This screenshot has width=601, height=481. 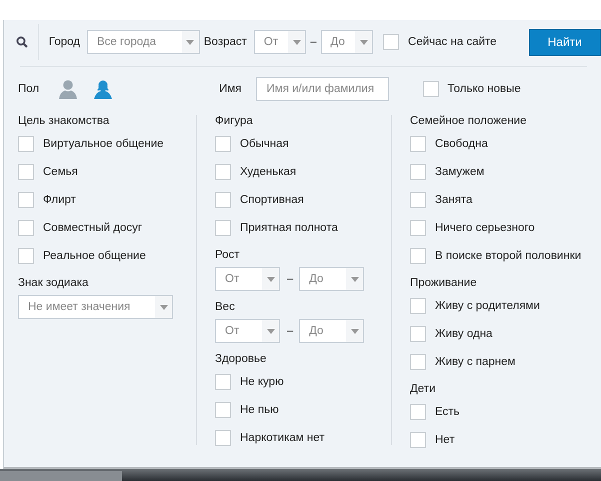 What do you see at coordinates (103, 89) in the screenshot?
I see `woman-icon` at bounding box center [103, 89].